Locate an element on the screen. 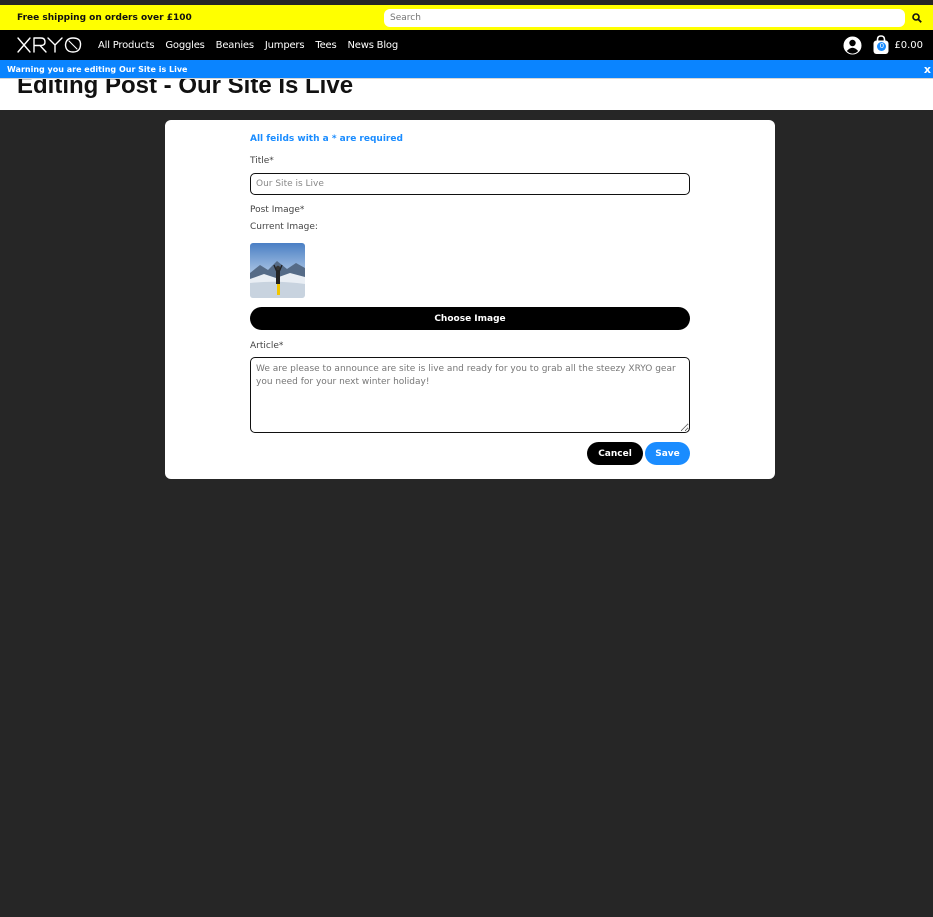 This screenshot has height=917, width=933. nav-link-goggles: Goggles is located at coordinates (185, 45).